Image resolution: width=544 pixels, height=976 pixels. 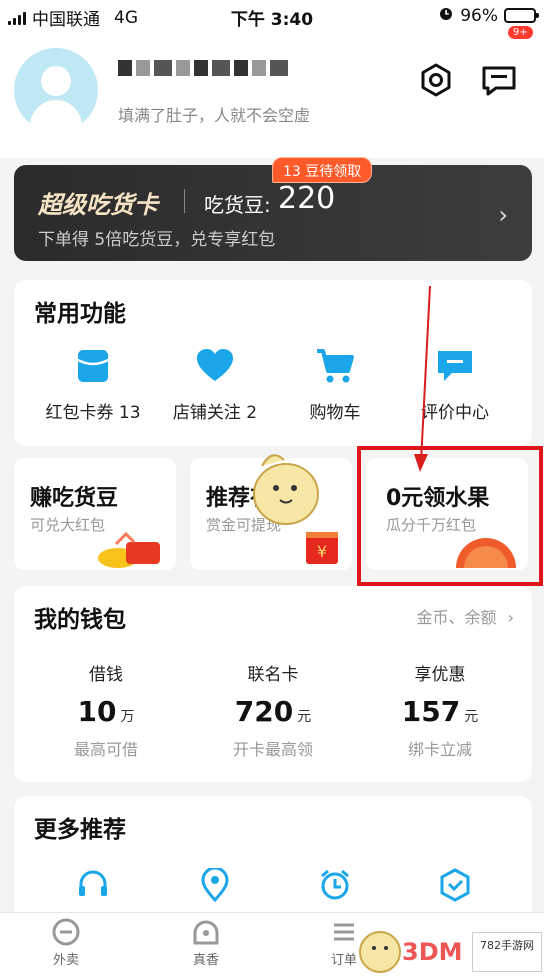 I want to click on wallet-link: 金币、余额 ›, so click(x=465, y=616).